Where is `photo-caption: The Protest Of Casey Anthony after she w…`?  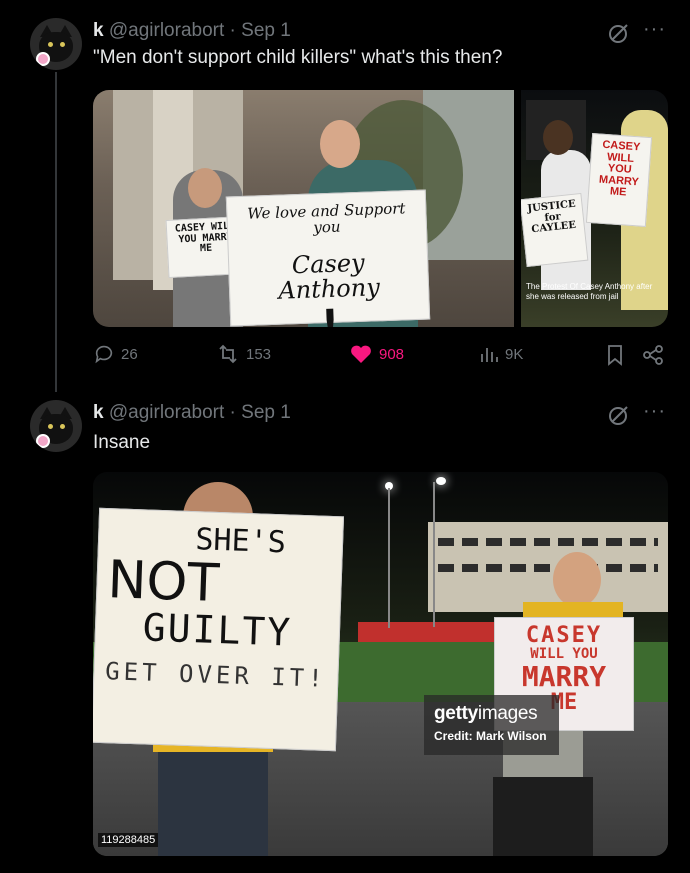 photo-caption: The Protest Of Casey Anthony after she w… is located at coordinates (589, 291).